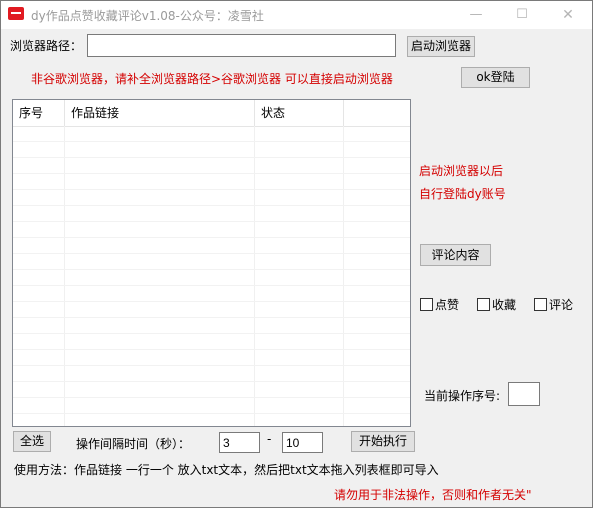  I want to click on browser-notice: 非谷歌浏览器，请补全浏览器路径>谷歌浏览器 可以直接启动浏览器, so click(212, 79).